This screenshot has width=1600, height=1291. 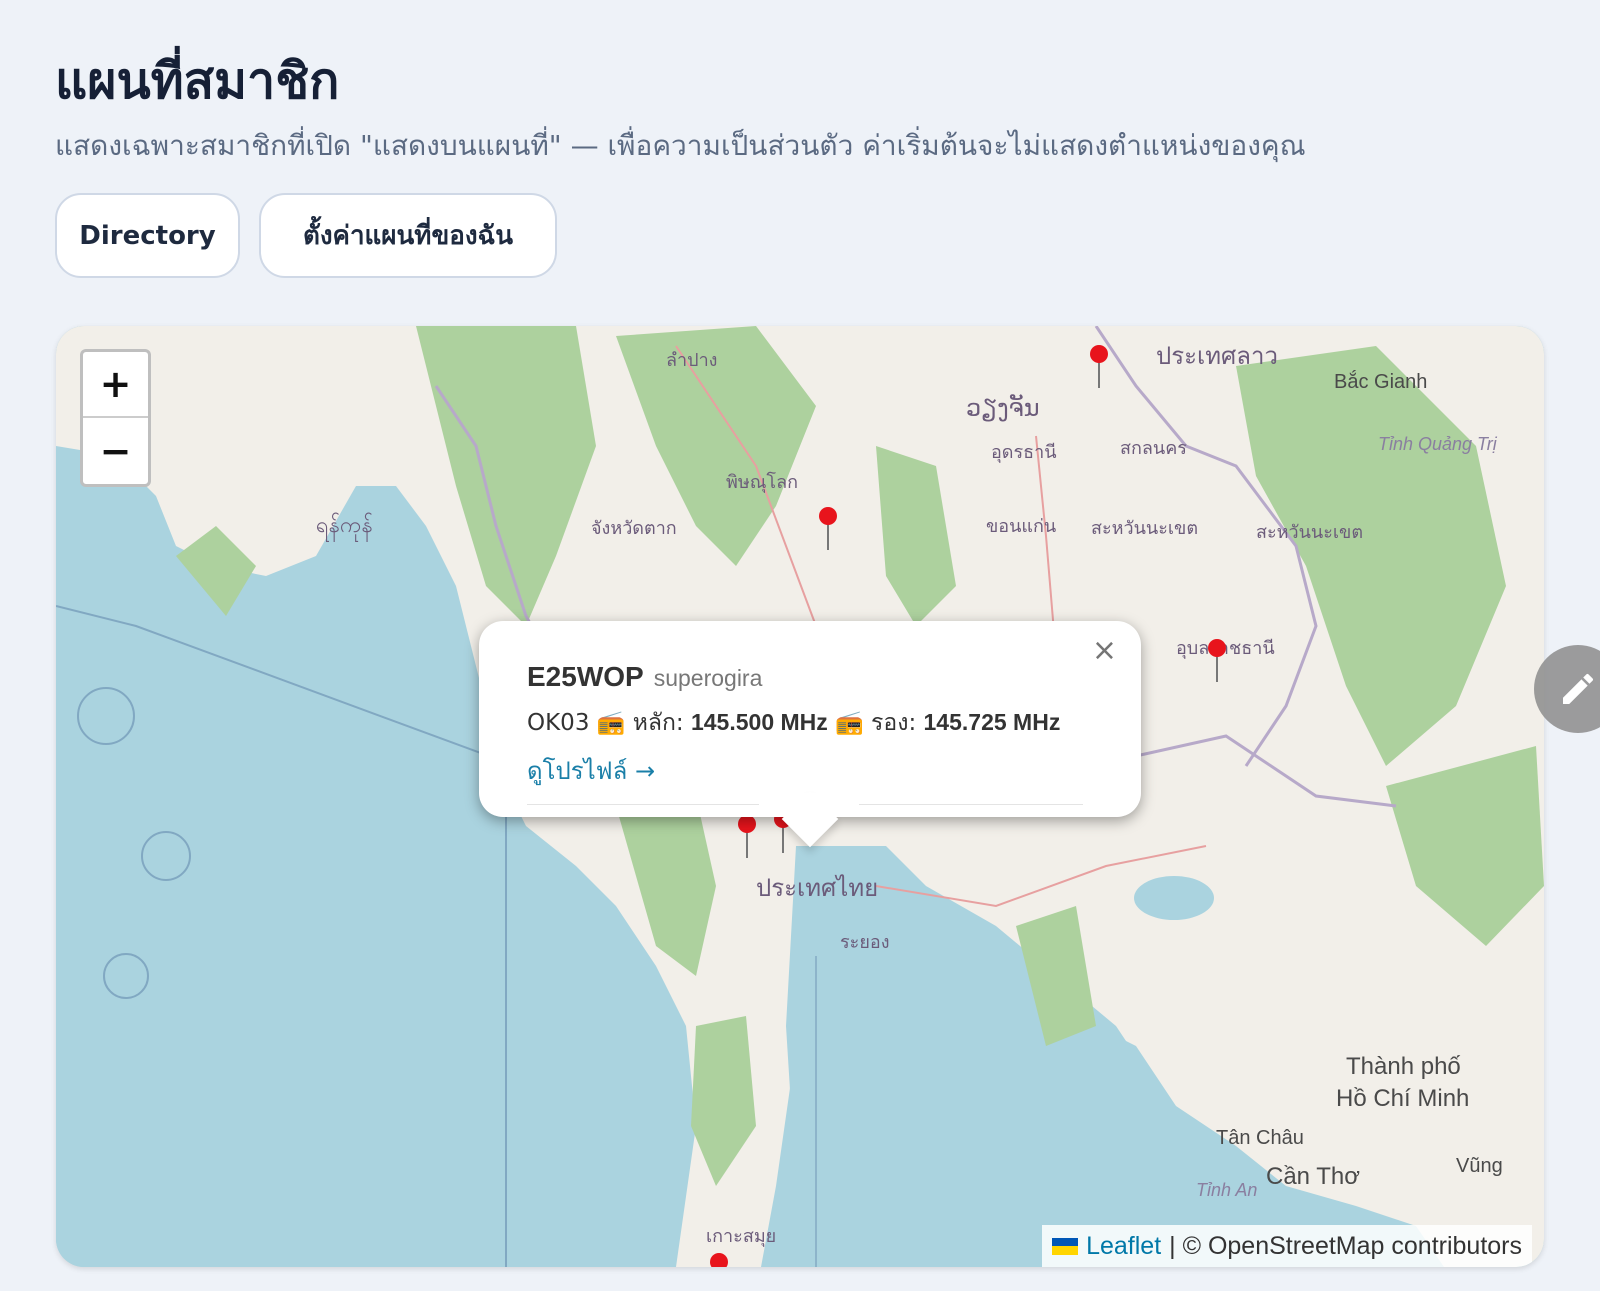 I want to click on primary-frequency: 145.500 MHz, so click(x=759, y=722).